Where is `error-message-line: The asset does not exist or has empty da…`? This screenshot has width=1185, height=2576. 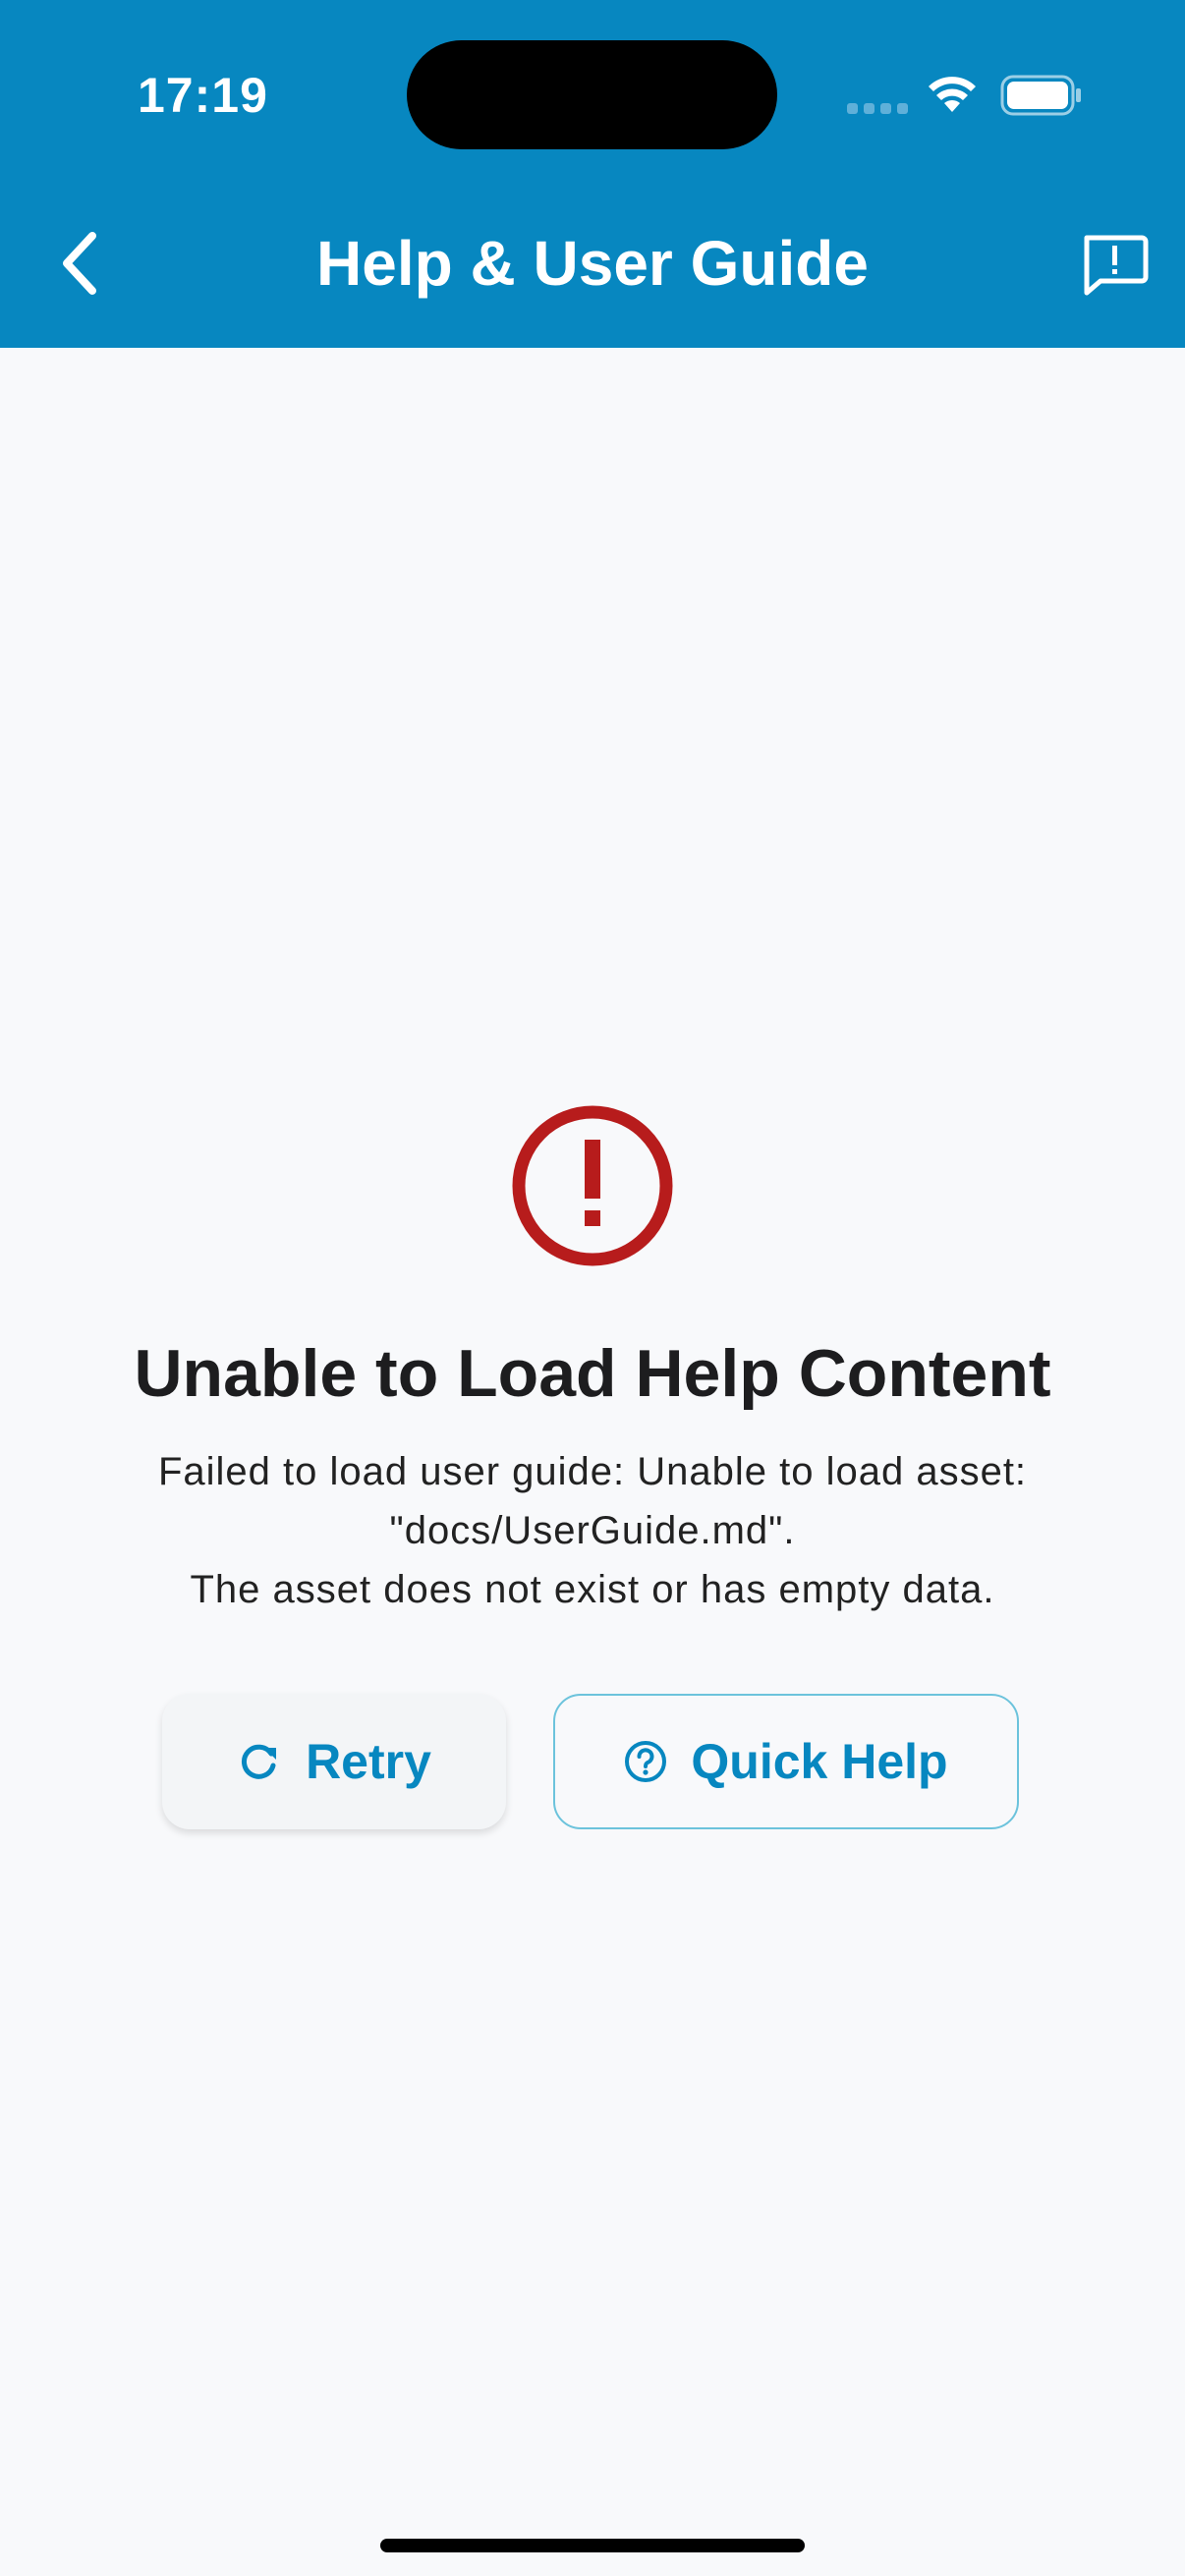 error-message-line: The asset does not exist or has empty da… is located at coordinates (592, 1589).